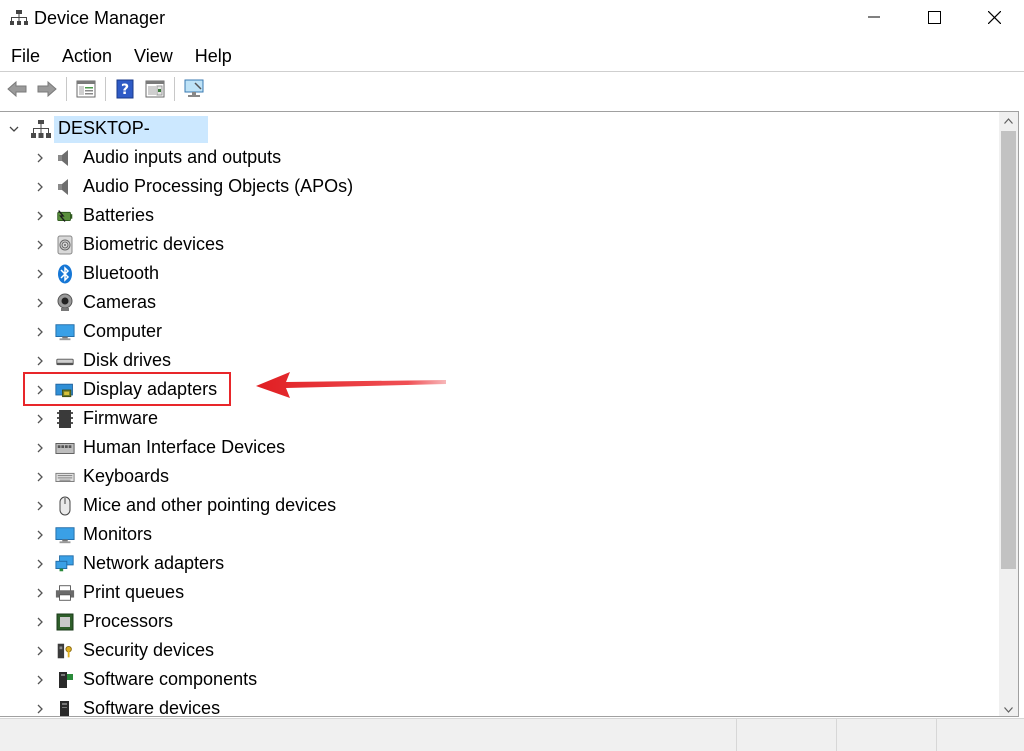 The width and height of the screenshot is (1024, 751). What do you see at coordinates (499, 621) in the screenshot?
I see `tree-category-row: Processors` at bounding box center [499, 621].